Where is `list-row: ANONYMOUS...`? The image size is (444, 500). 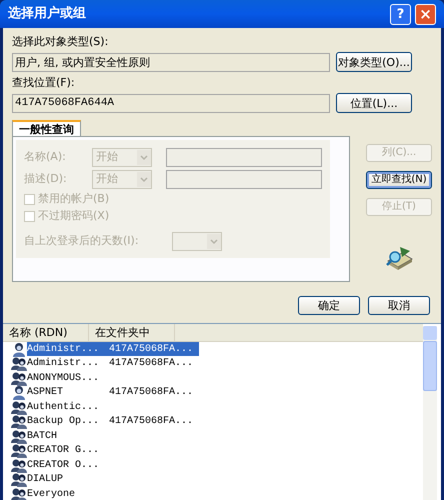 list-row: ANONYMOUS... is located at coordinates (113, 378).